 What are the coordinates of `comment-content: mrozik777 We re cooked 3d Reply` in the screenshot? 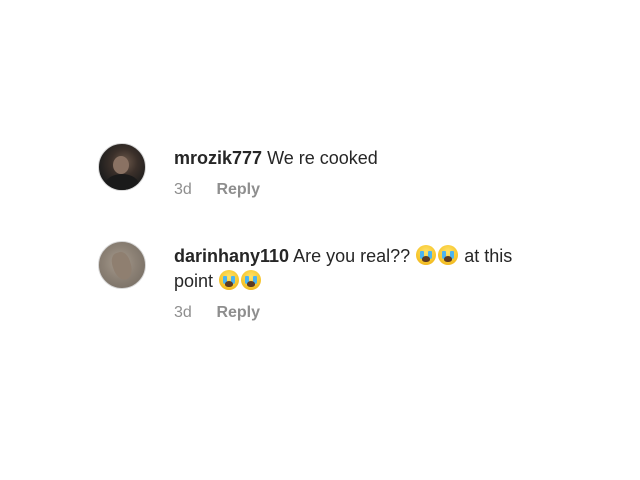 It's located at (354, 173).